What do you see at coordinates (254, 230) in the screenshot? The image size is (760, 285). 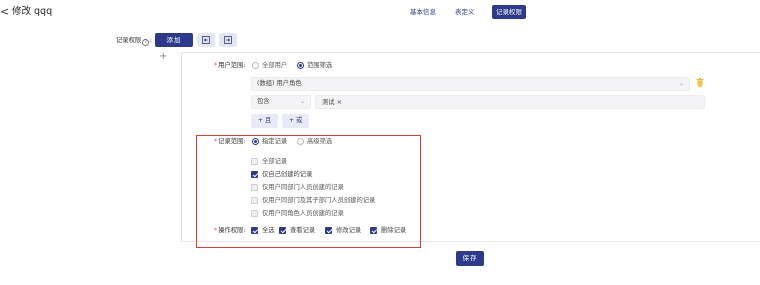 I see `checkbox-select-all` at bounding box center [254, 230].